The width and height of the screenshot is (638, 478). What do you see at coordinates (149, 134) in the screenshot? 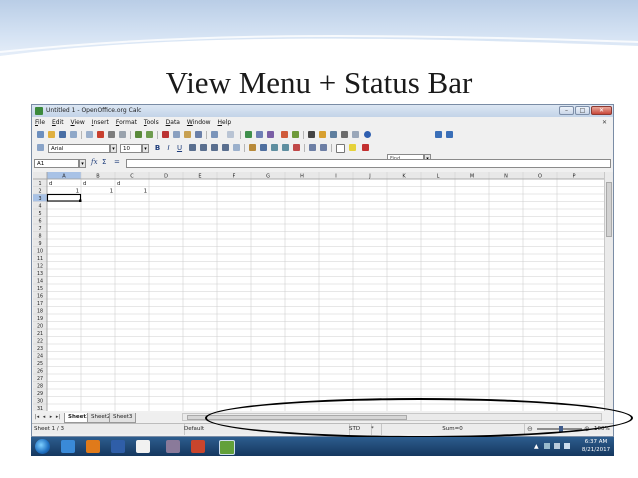
I see `autospell-icon` at bounding box center [149, 134].